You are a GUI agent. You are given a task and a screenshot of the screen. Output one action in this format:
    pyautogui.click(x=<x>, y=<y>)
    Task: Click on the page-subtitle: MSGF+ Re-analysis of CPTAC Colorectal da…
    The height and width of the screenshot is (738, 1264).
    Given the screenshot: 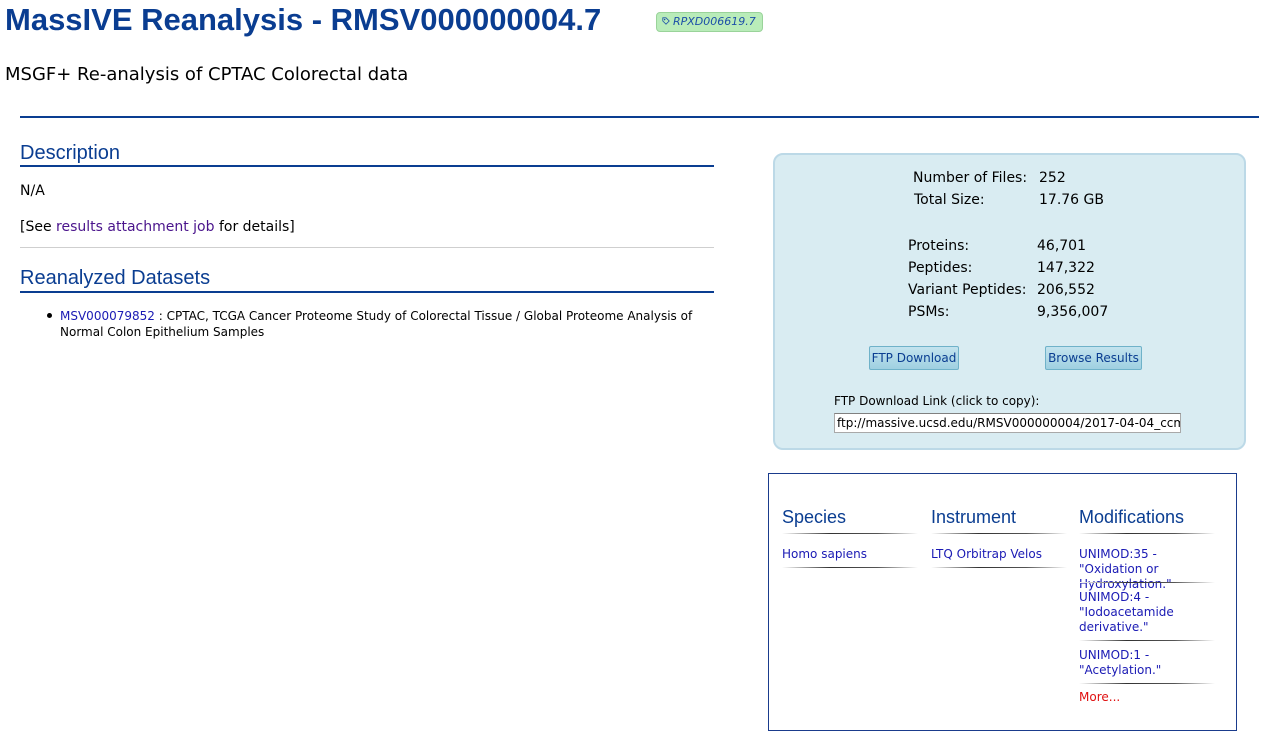 What is the action you would take?
    pyautogui.click(x=207, y=74)
    